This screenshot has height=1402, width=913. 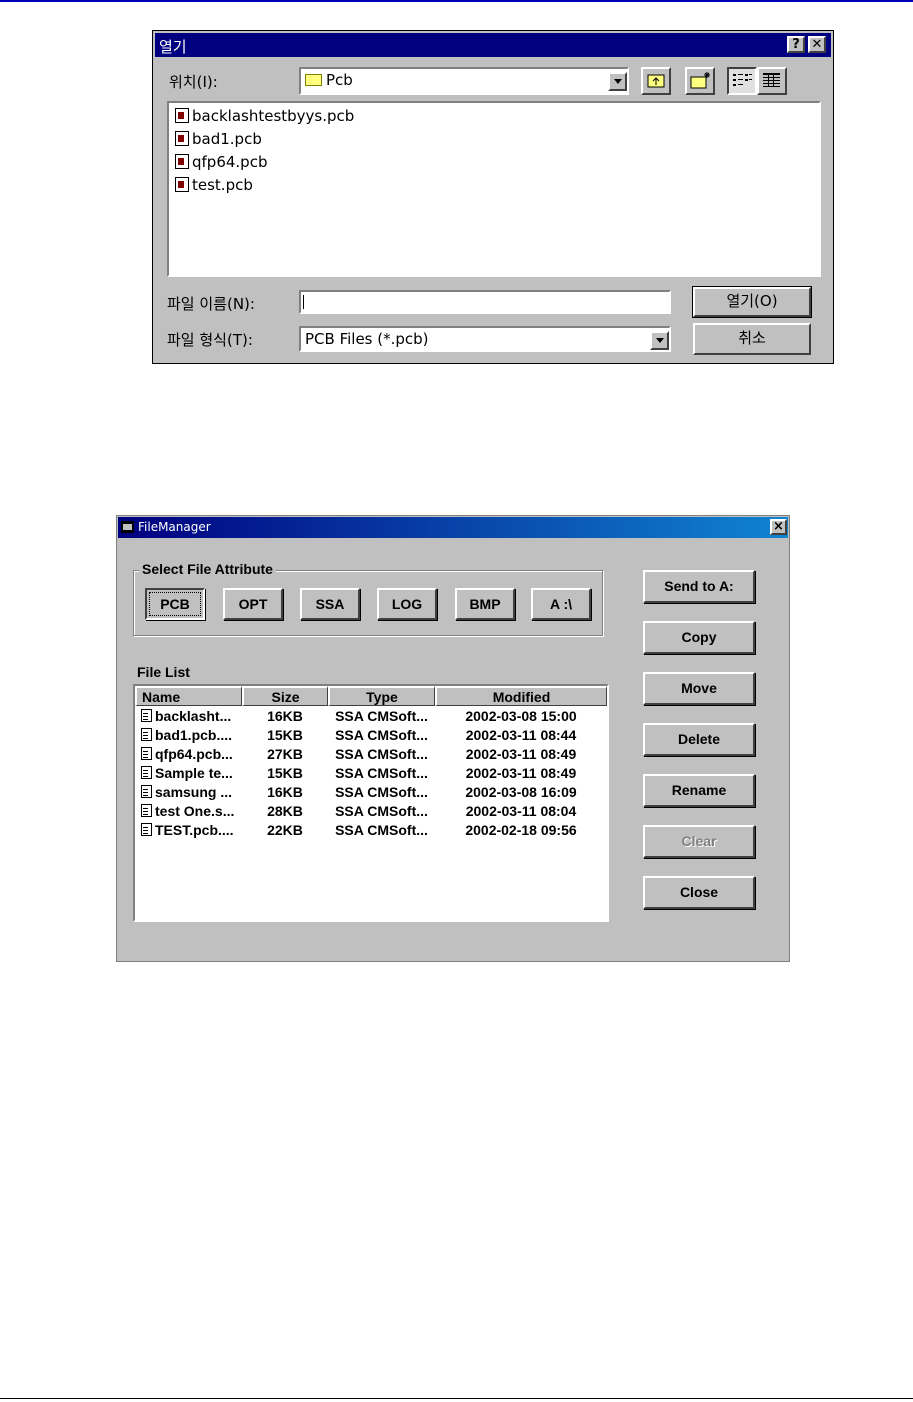 I want to click on column-header-name: Name, so click(x=188, y=696).